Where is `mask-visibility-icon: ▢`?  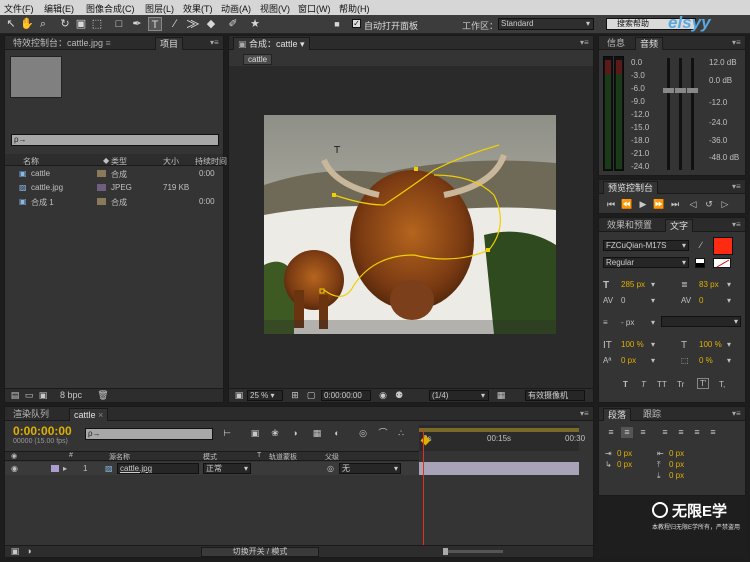 mask-visibility-icon: ▢ is located at coordinates (311, 395).